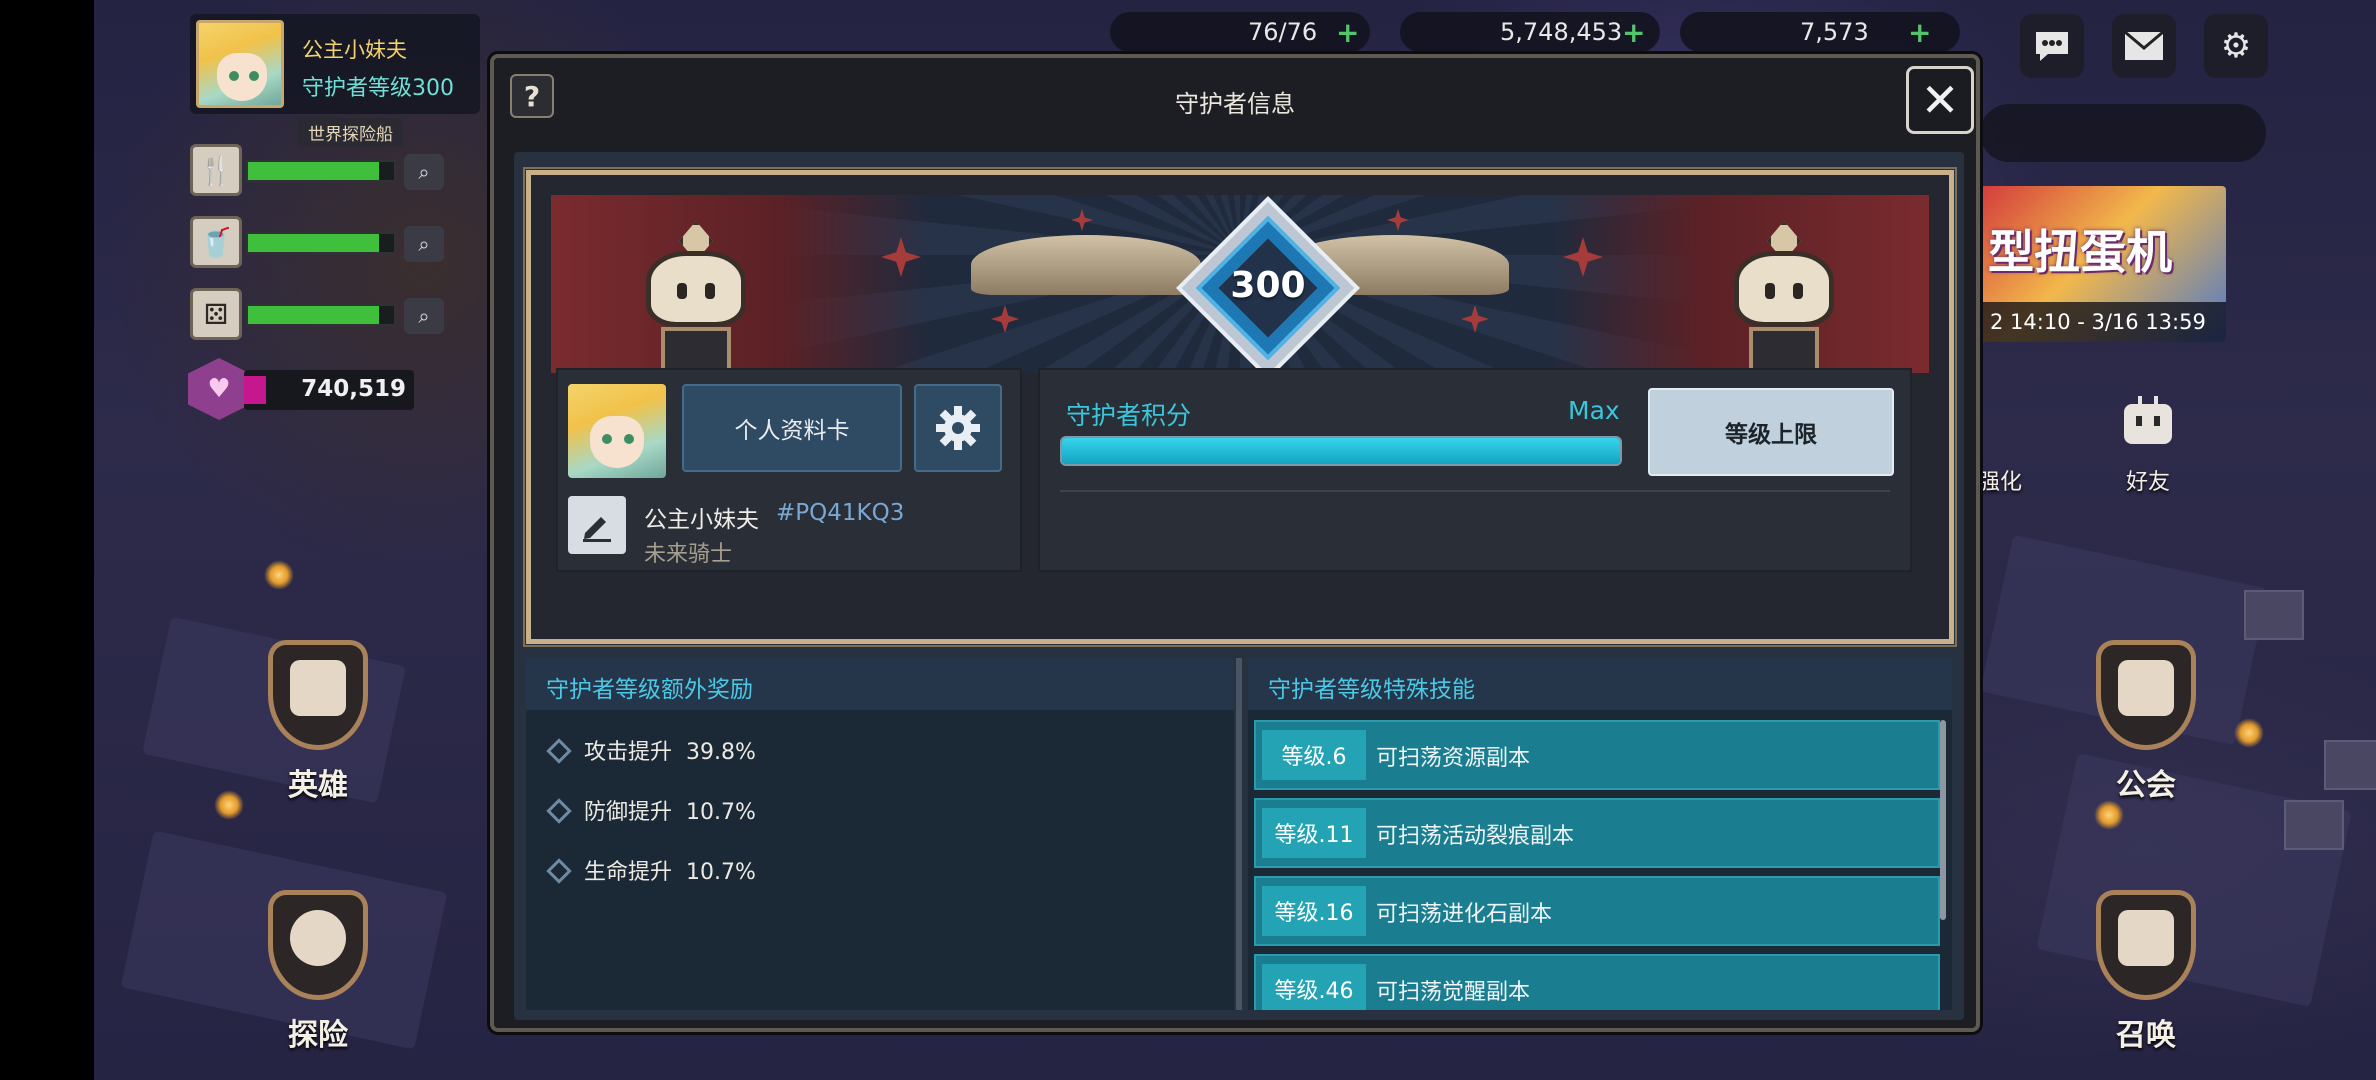 The image size is (2376, 1080). What do you see at coordinates (2144, 46) in the screenshot?
I see `mail-icon` at bounding box center [2144, 46].